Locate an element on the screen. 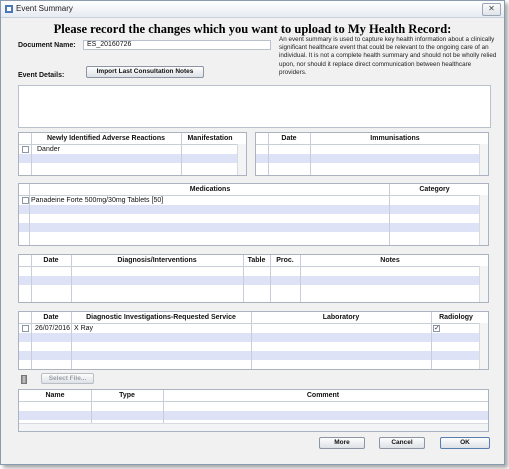  header-type: Type is located at coordinates (127, 395).